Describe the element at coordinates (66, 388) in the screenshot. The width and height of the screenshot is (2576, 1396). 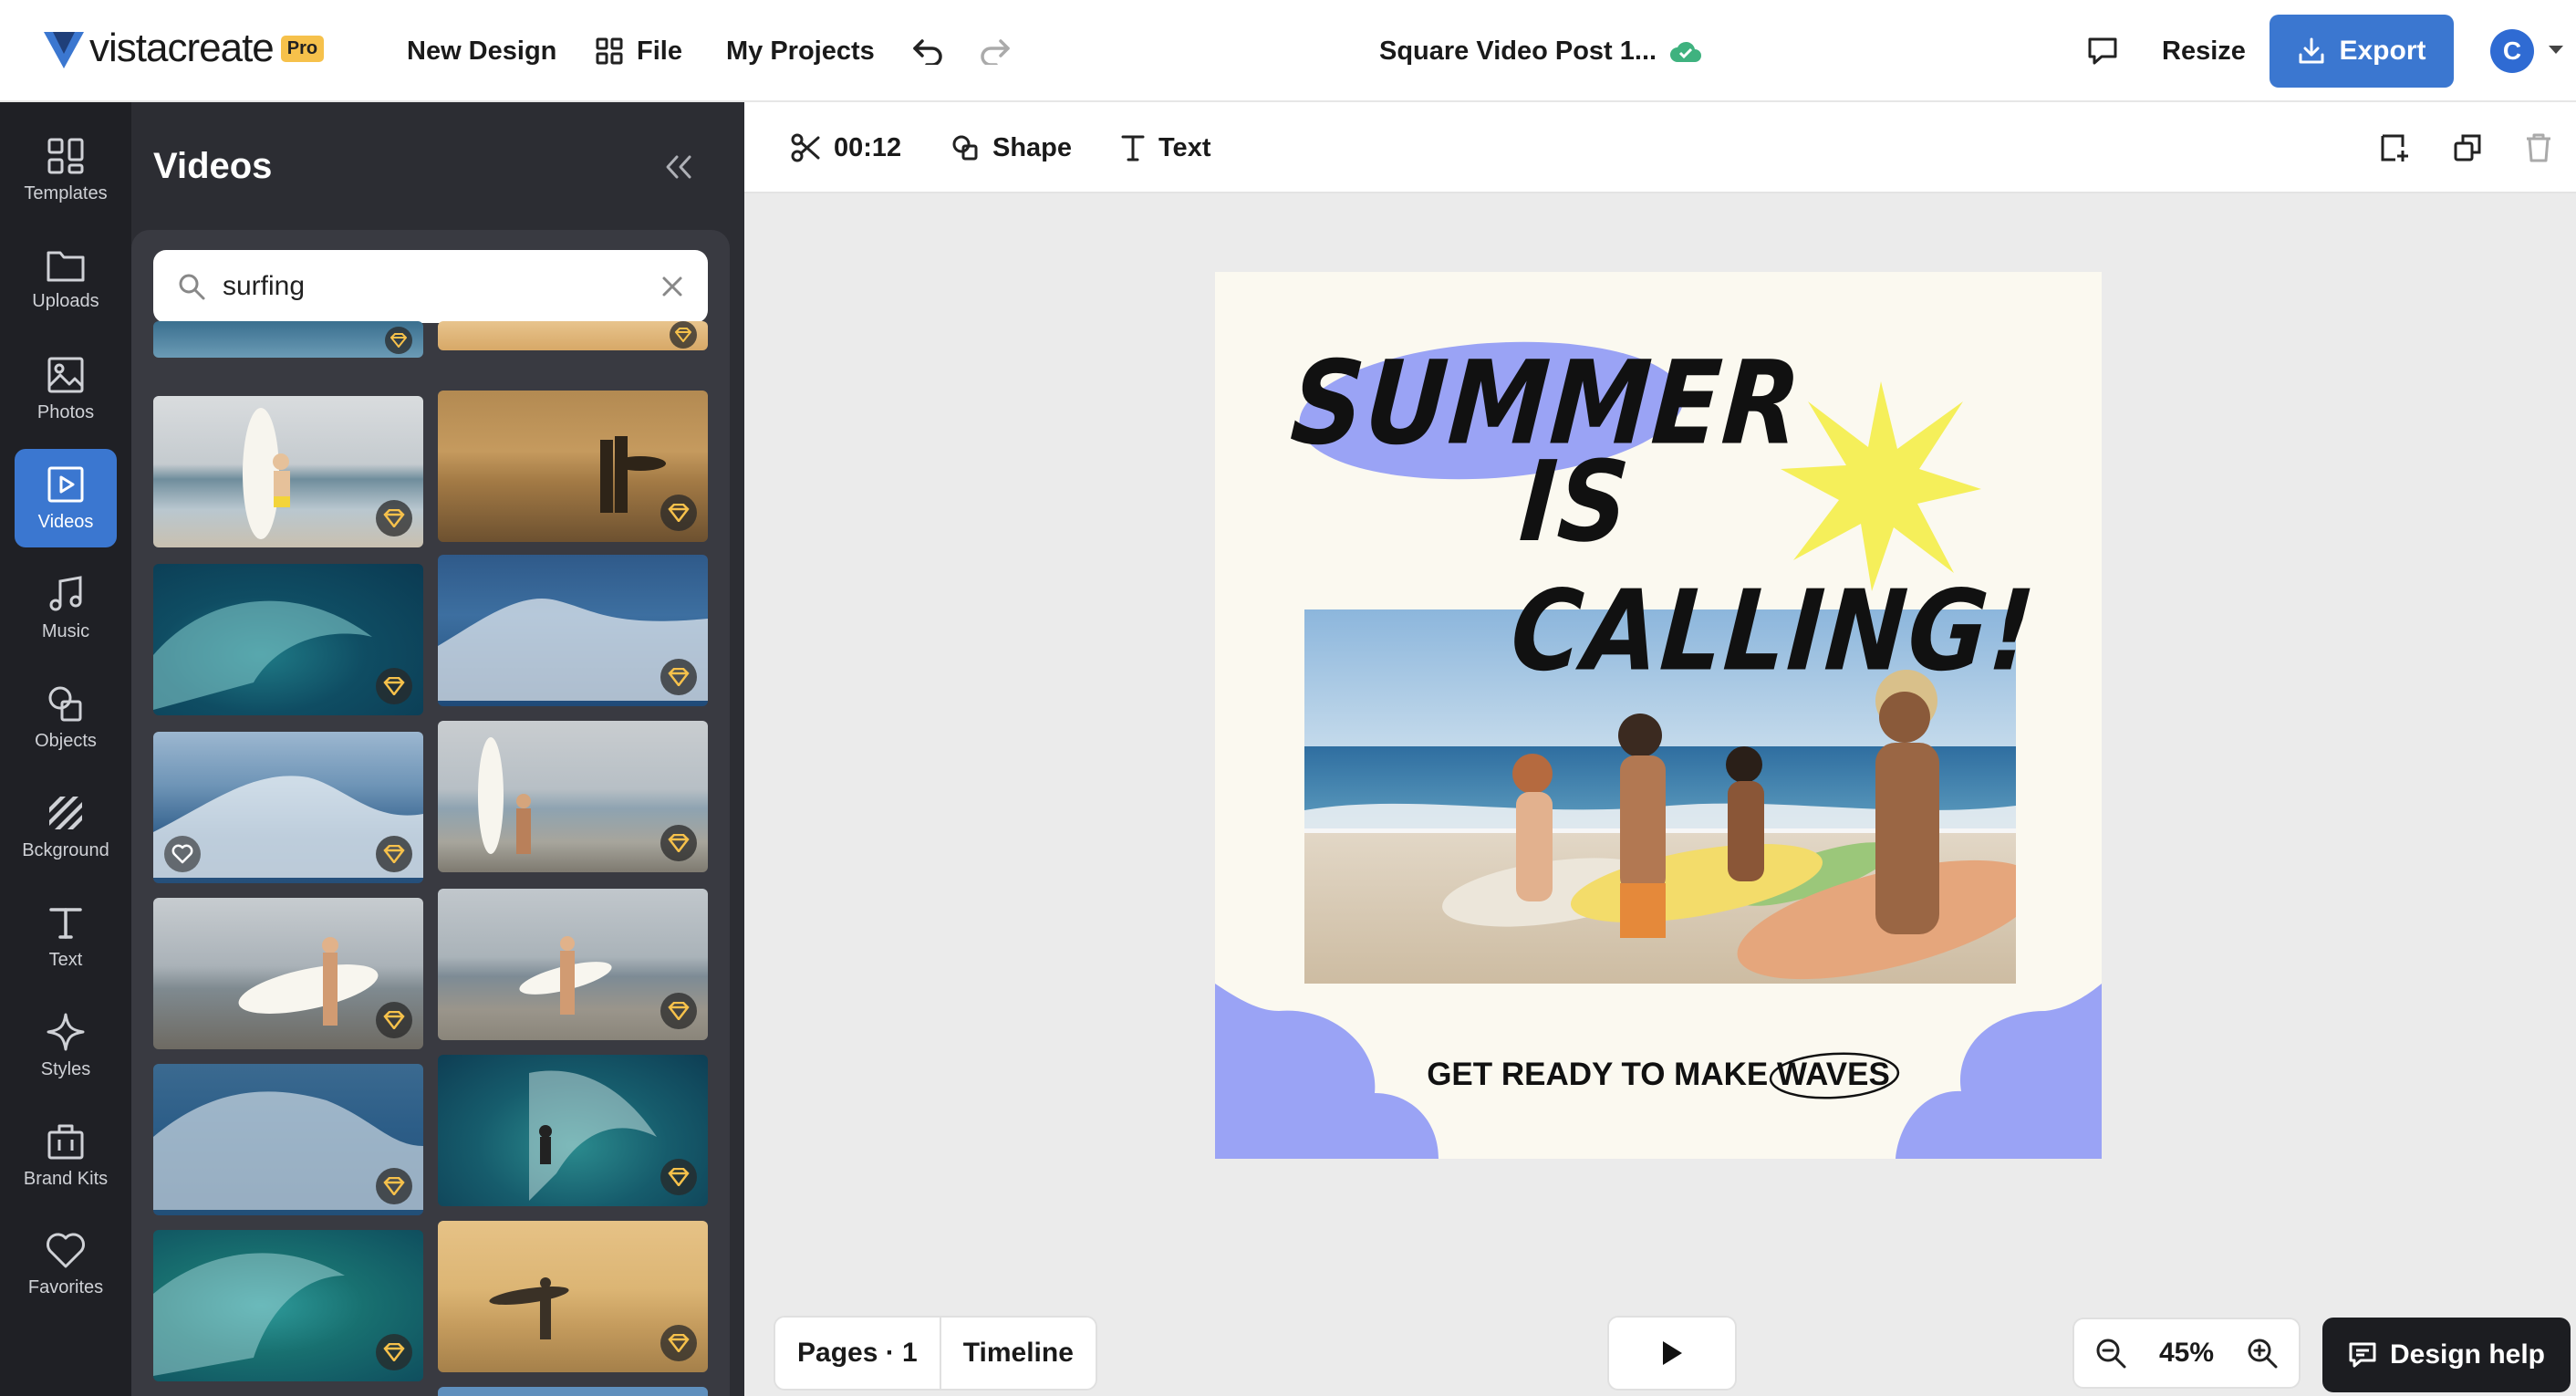
I see `rail-item-photos: Photos` at that location.